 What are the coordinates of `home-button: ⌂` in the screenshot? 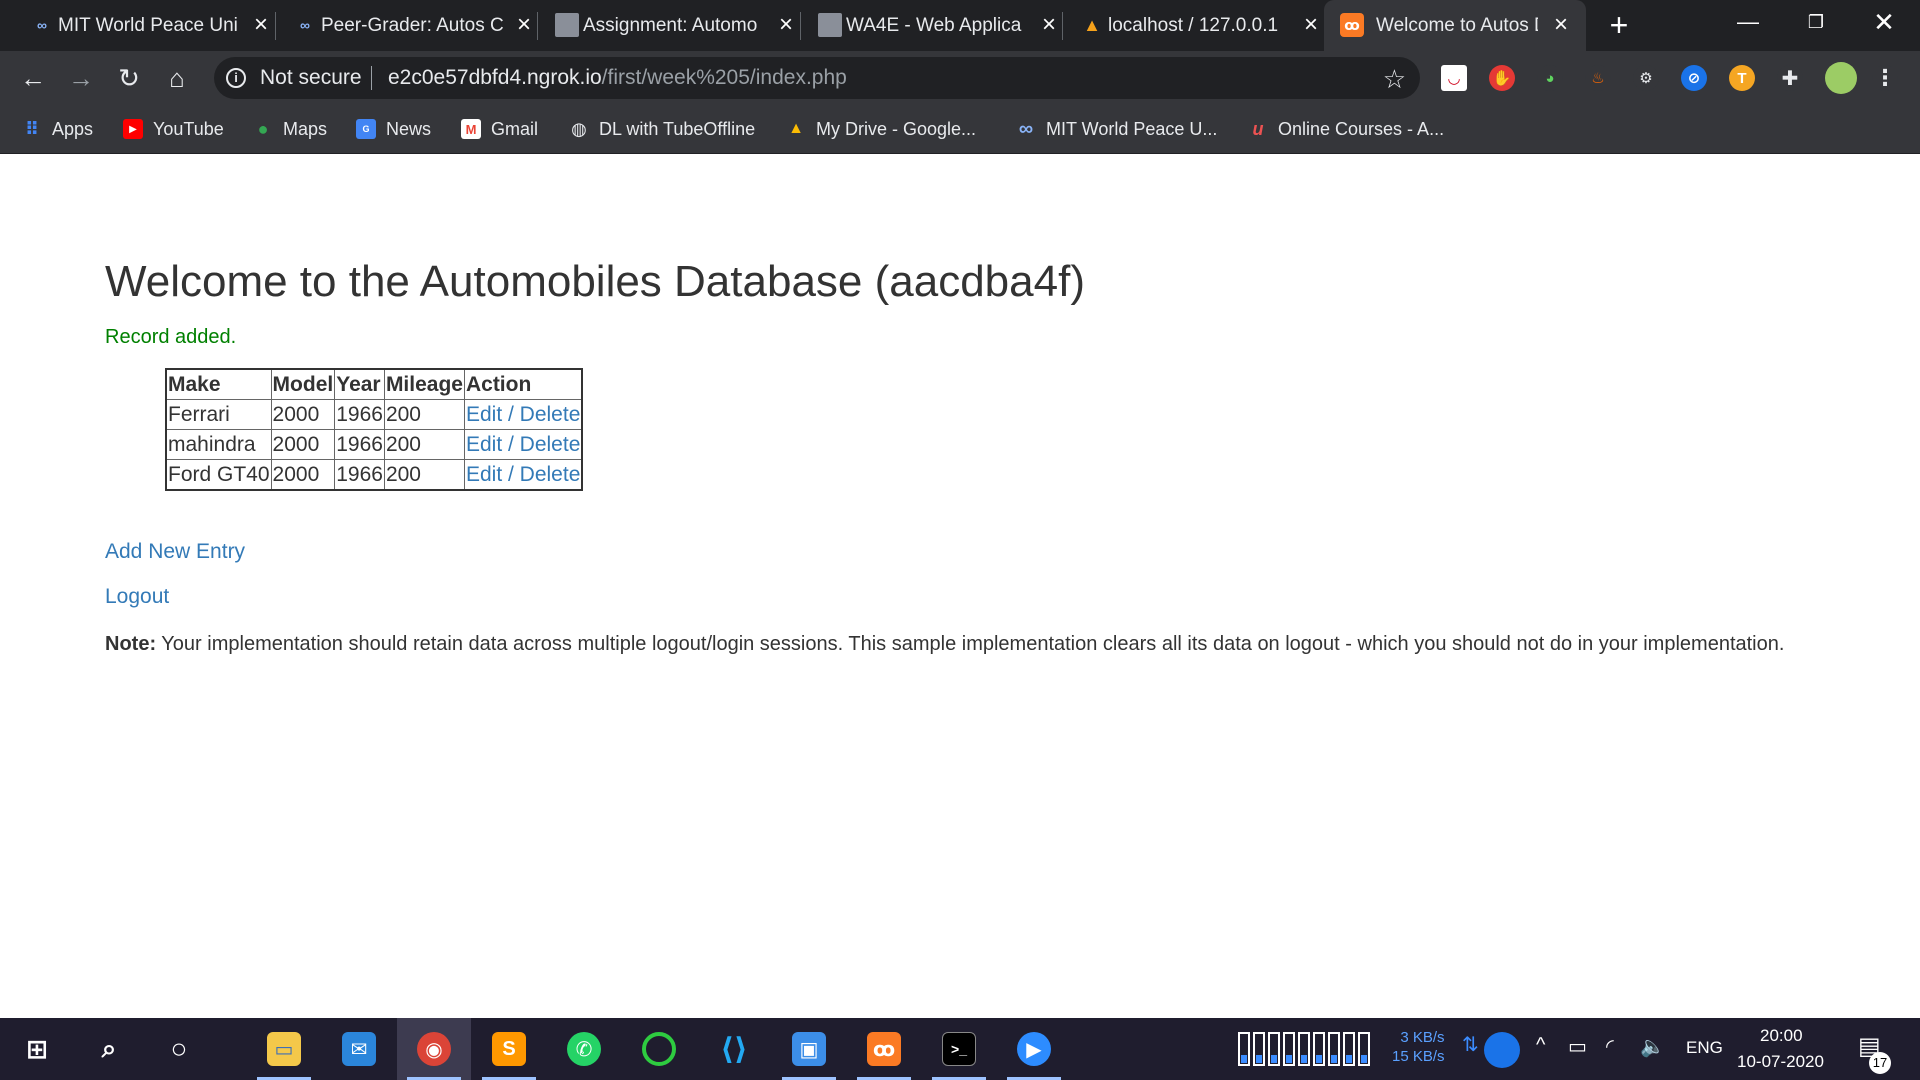 It's located at (177, 78).